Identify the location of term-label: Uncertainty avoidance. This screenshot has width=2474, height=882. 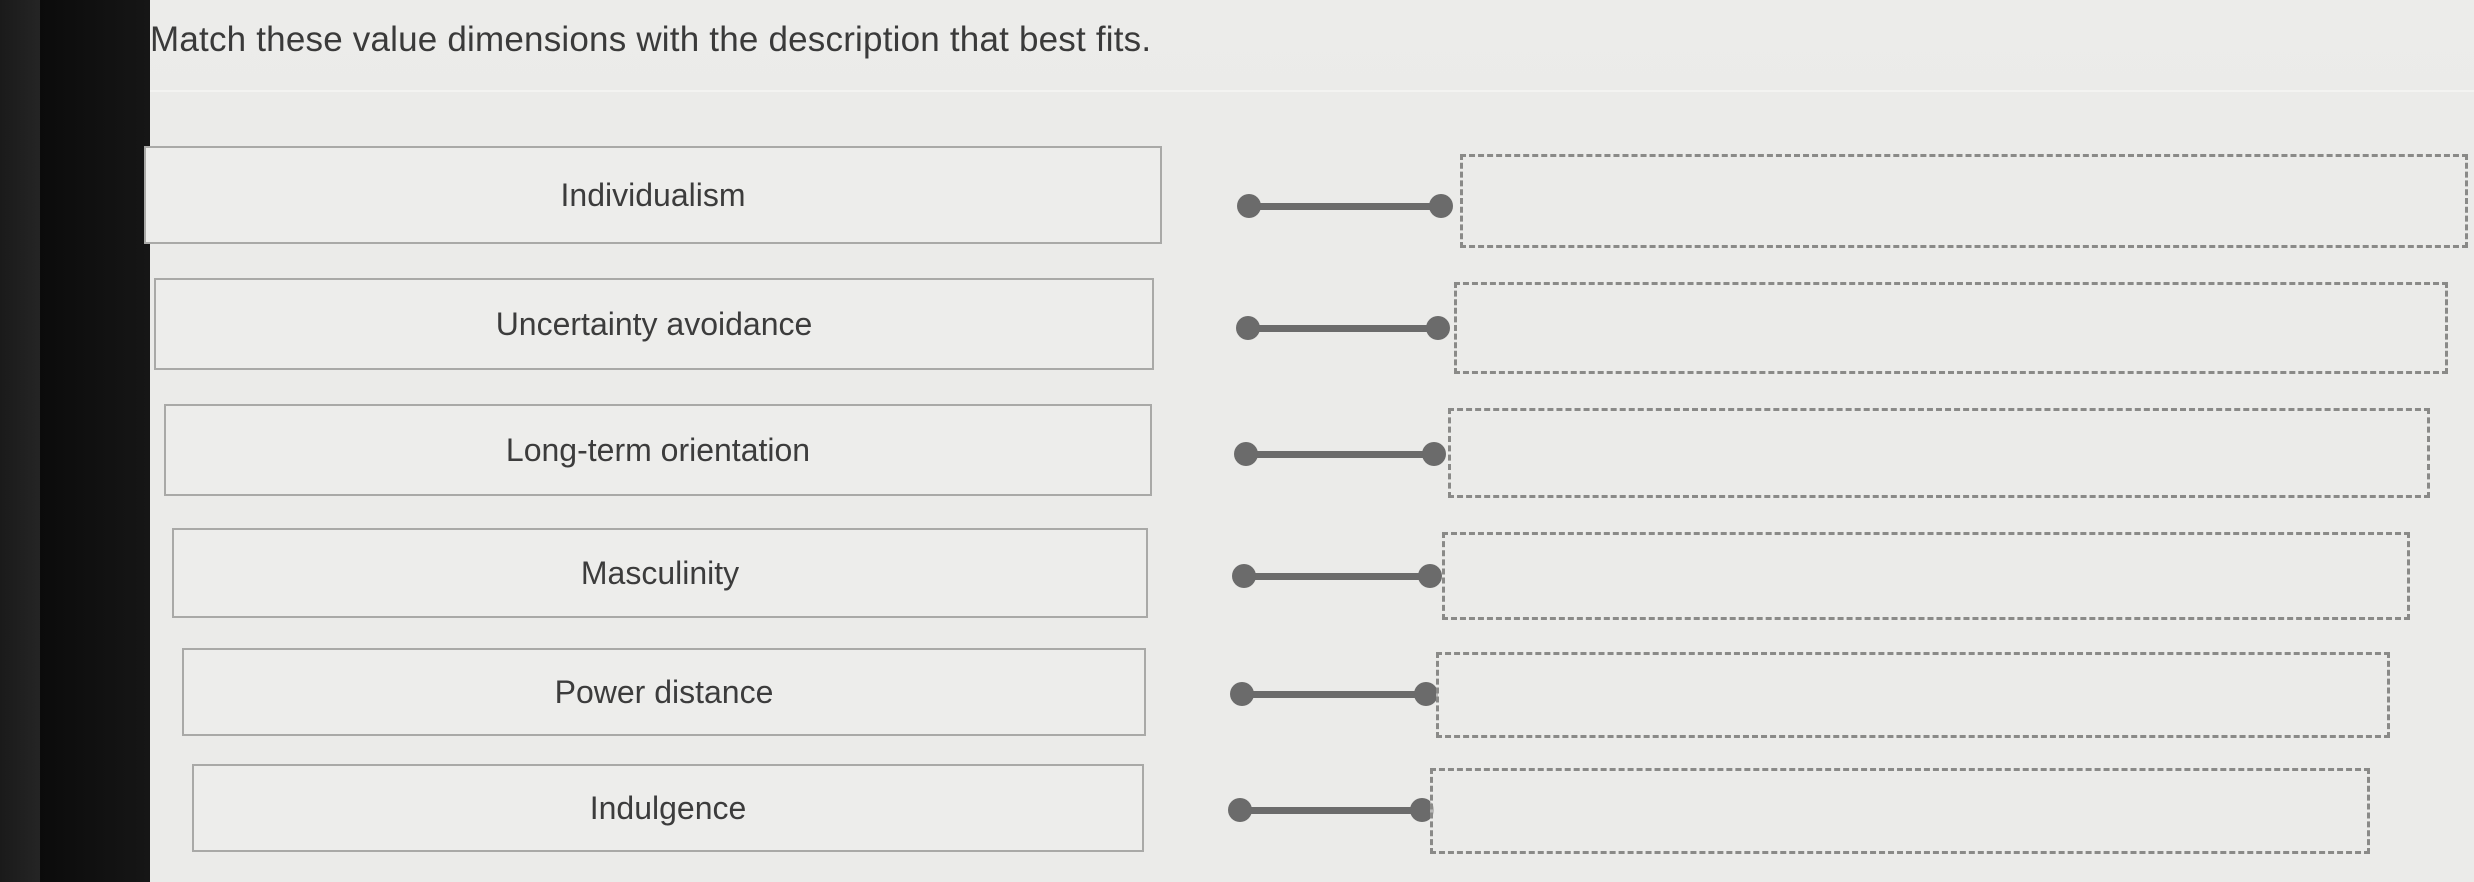
(654, 323).